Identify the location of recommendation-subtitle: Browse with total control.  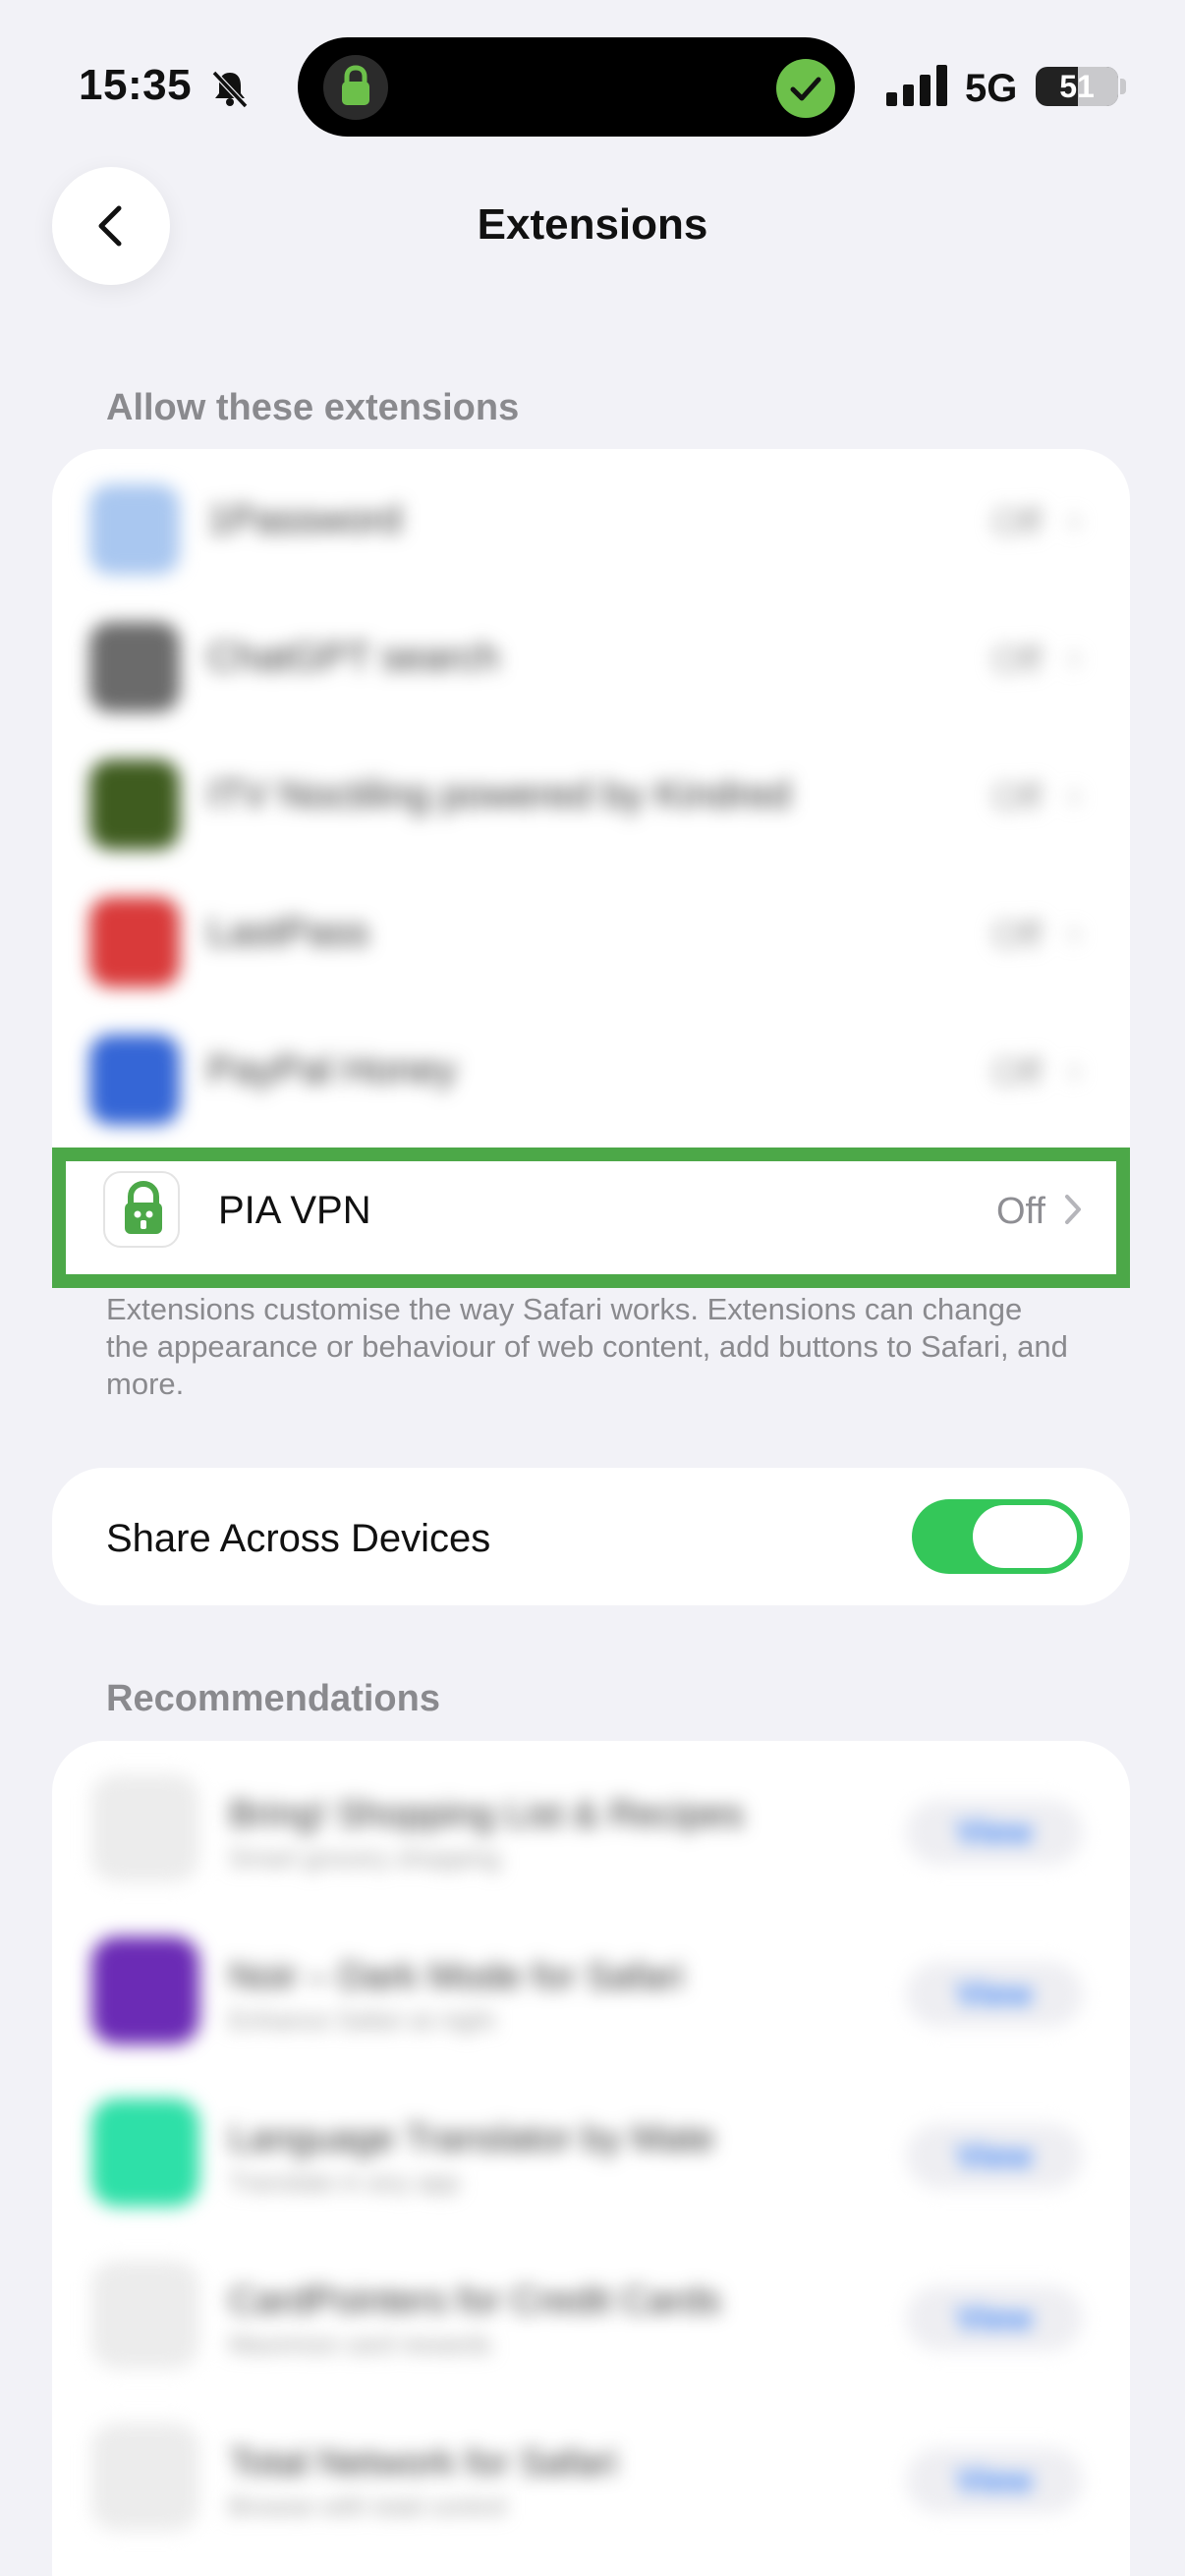
(368, 2506).